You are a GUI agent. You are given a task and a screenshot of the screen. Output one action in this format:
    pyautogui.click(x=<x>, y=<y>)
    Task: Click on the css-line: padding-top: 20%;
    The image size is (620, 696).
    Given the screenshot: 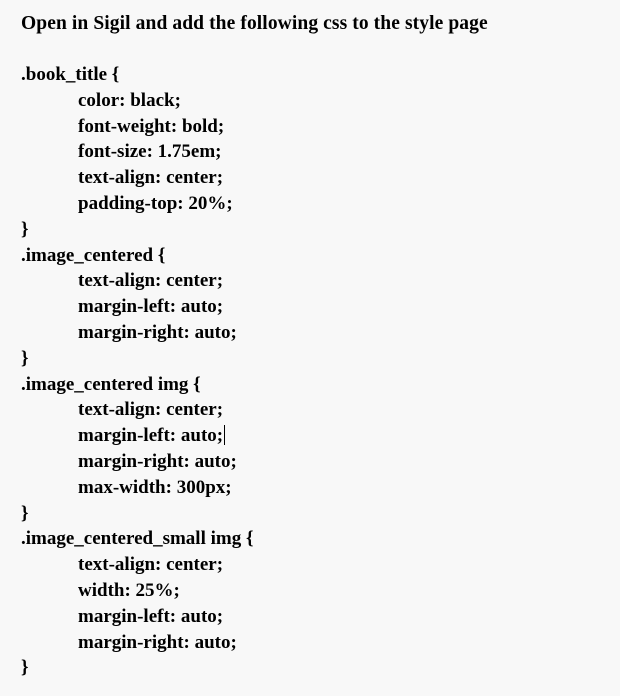 What is the action you would take?
    pyautogui.click(x=311, y=204)
    